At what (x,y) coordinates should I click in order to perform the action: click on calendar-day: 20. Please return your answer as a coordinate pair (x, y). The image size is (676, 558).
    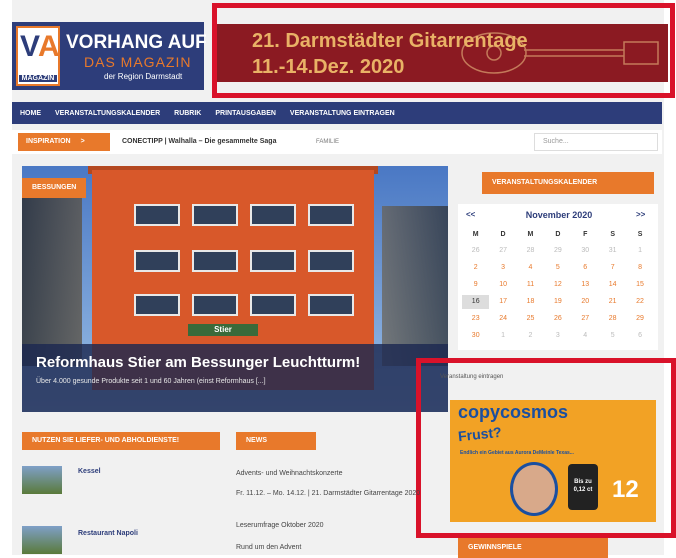
    Looking at the image, I should click on (585, 302).